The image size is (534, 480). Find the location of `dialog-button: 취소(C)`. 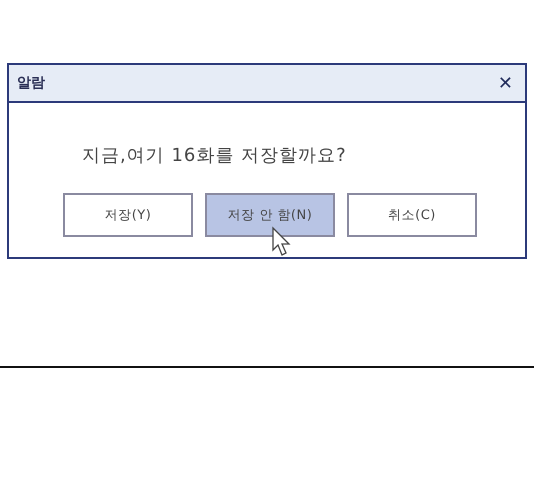

dialog-button: 취소(C) is located at coordinates (412, 215).